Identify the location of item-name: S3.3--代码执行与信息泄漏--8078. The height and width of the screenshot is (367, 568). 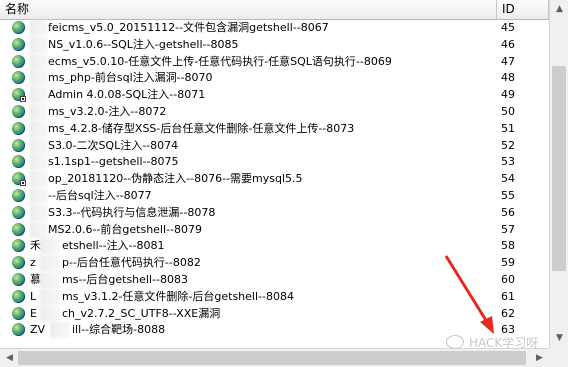
(132, 212).